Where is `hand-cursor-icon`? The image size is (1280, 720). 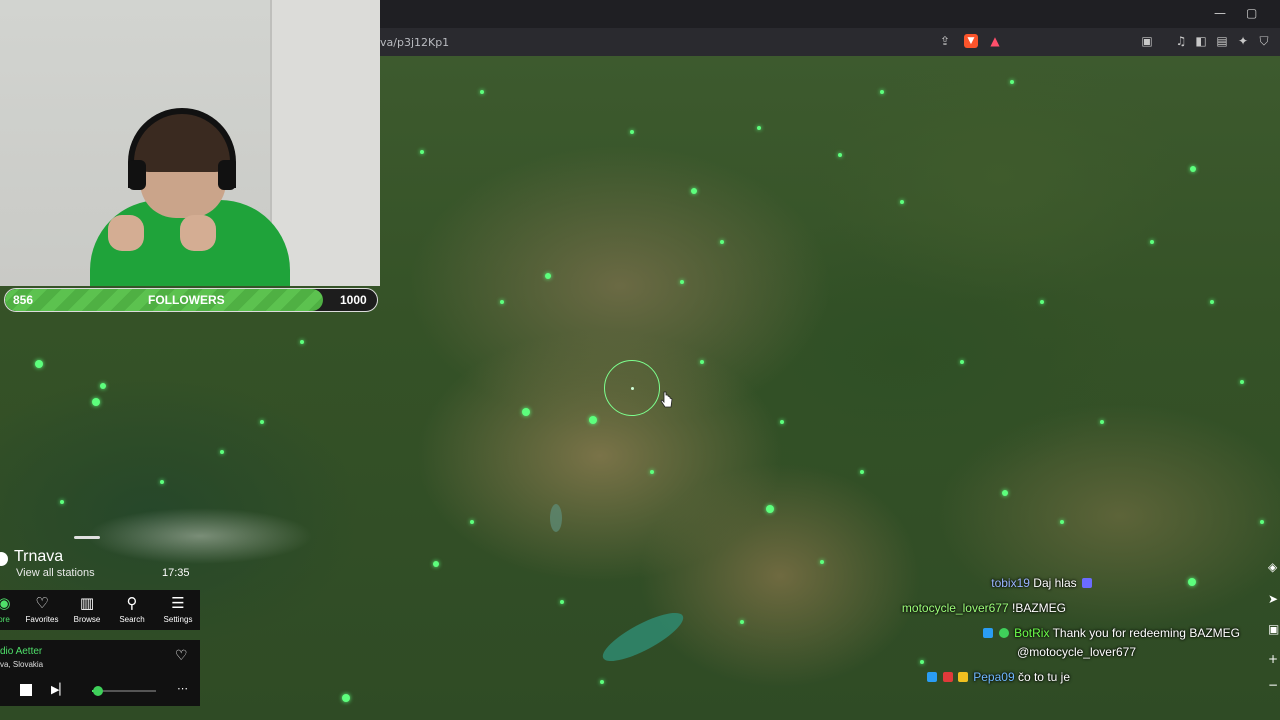
hand-cursor-icon is located at coordinates (666, 399).